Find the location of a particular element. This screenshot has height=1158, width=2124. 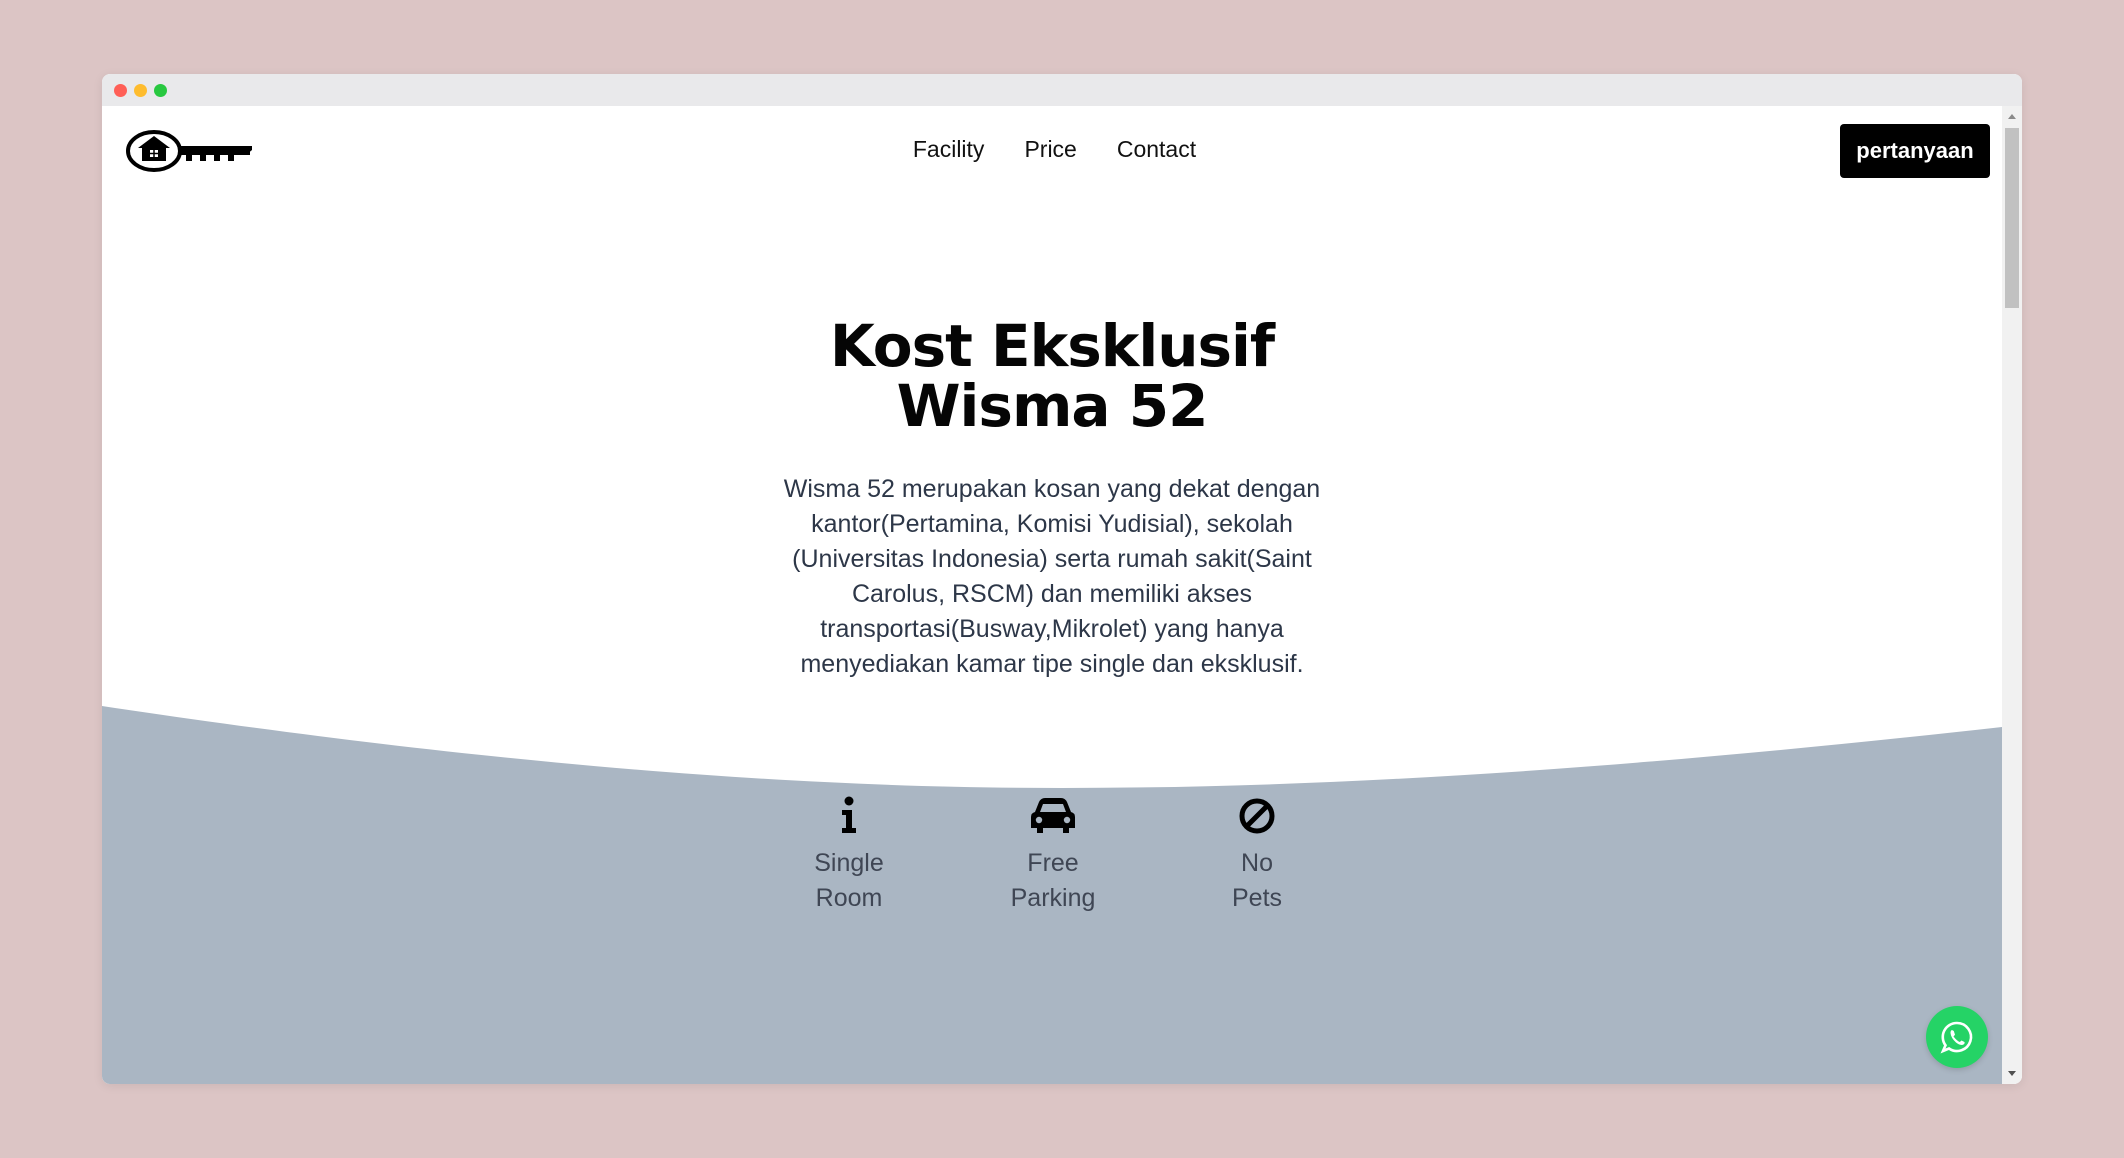

scroll-down-arrow-icon is located at coordinates (2012, 1073).